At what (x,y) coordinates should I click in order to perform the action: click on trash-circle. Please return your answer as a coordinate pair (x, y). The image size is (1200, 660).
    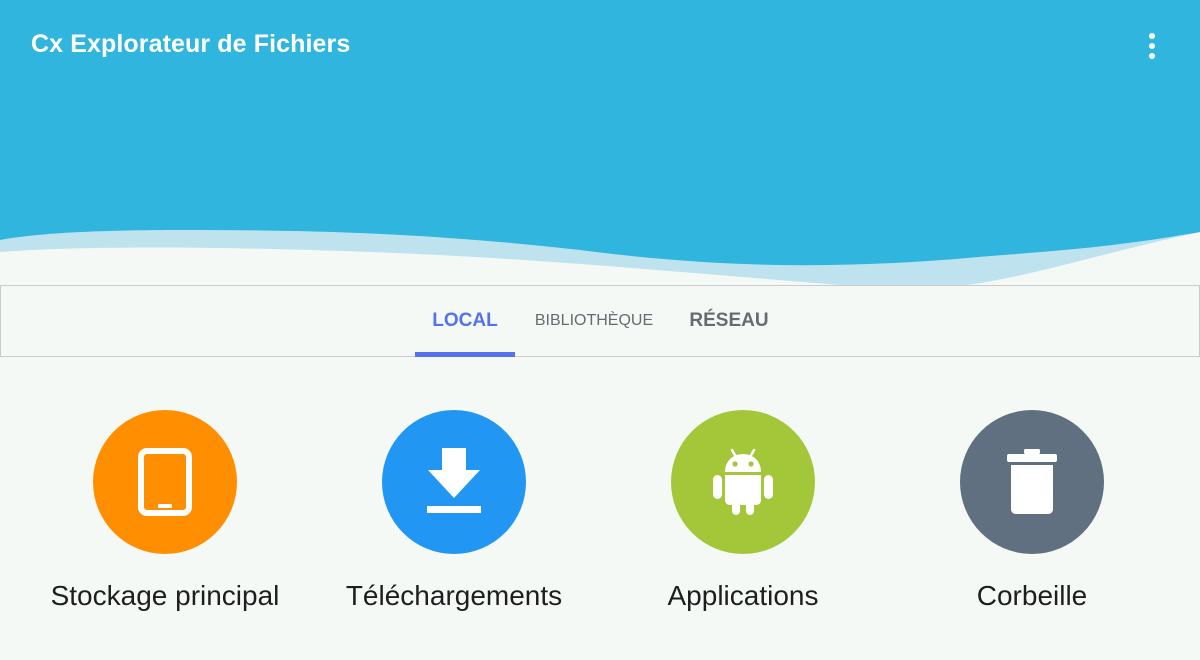
    Looking at the image, I should click on (1032, 482).